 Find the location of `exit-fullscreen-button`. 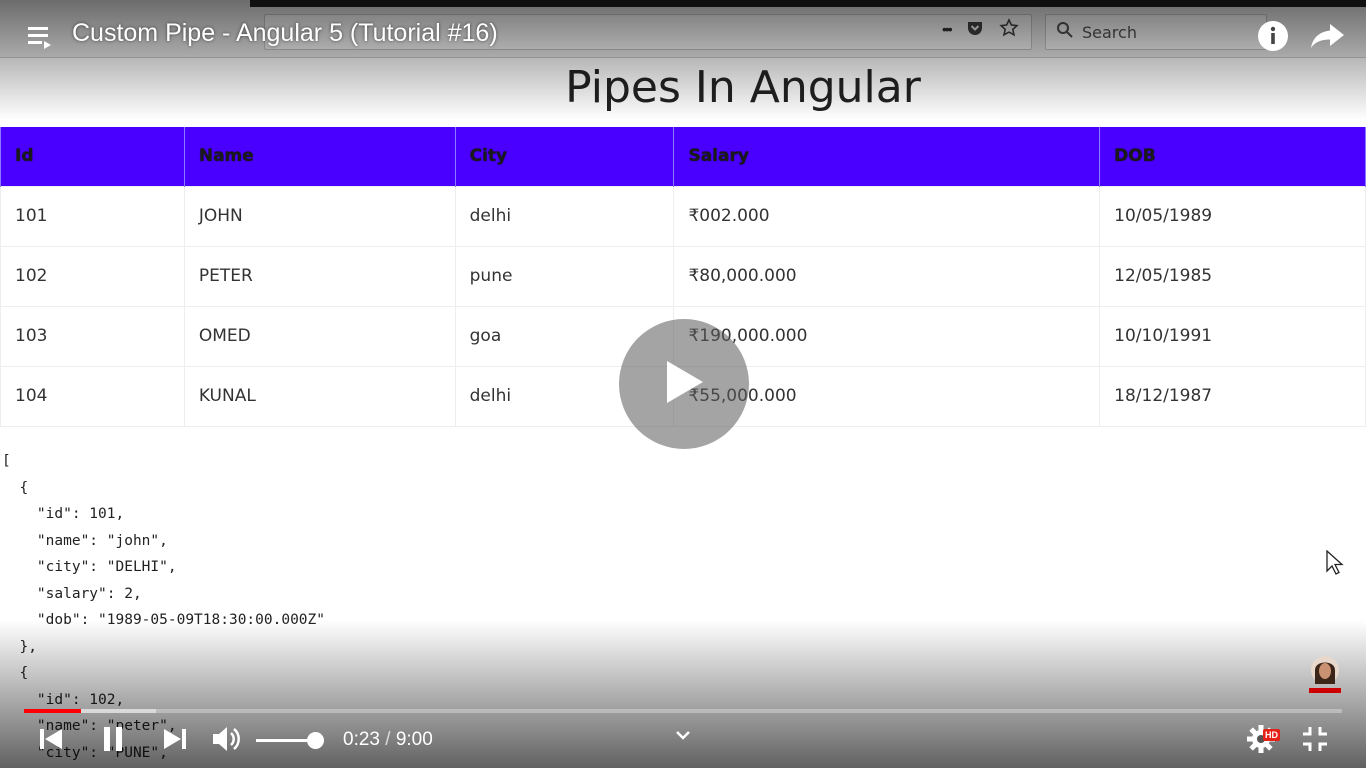

exit-fullscreen-button is located at coordinates (1315, 741).